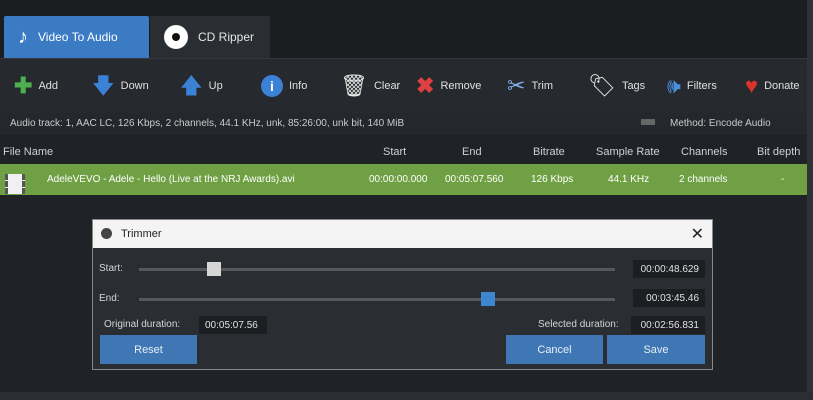 The width and height of the screenshot is (813, 400). I want to click on app-logo-icon, so click(106, 233).